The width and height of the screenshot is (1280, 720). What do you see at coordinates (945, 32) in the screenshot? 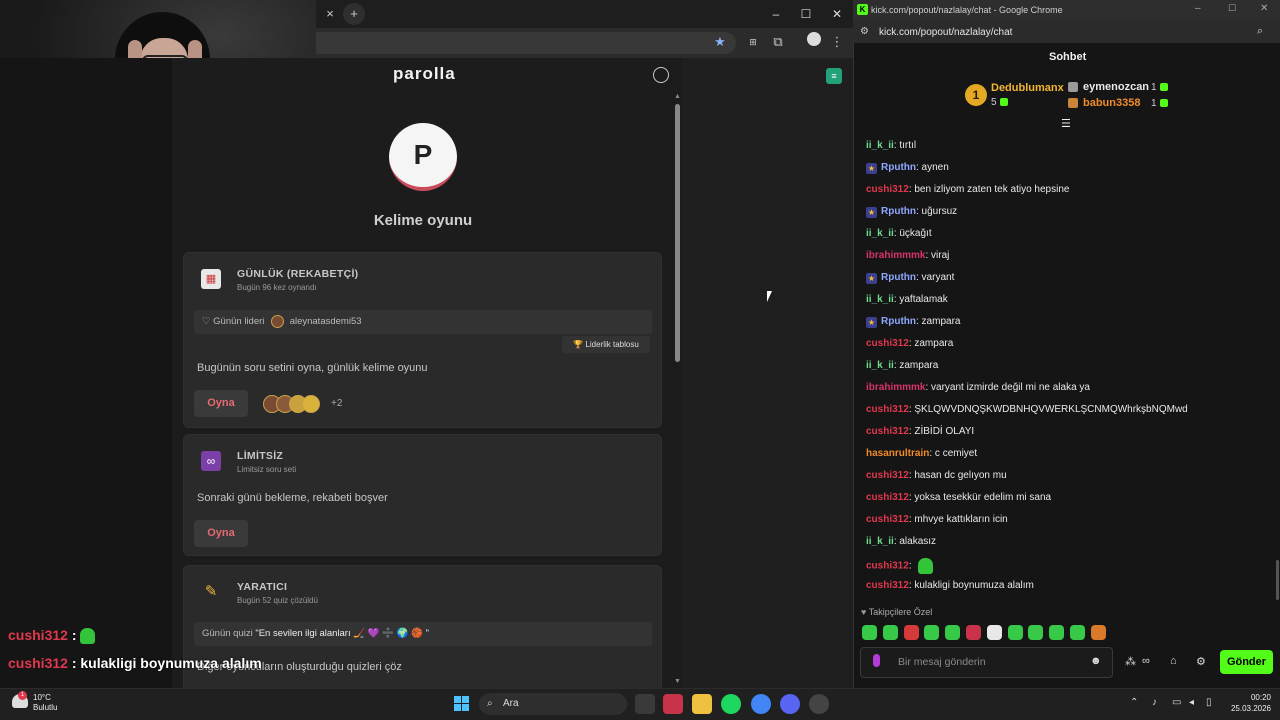
I see `chat-url: kick.com/popout/nazlalay/chat` at bounding box center [945, 32].